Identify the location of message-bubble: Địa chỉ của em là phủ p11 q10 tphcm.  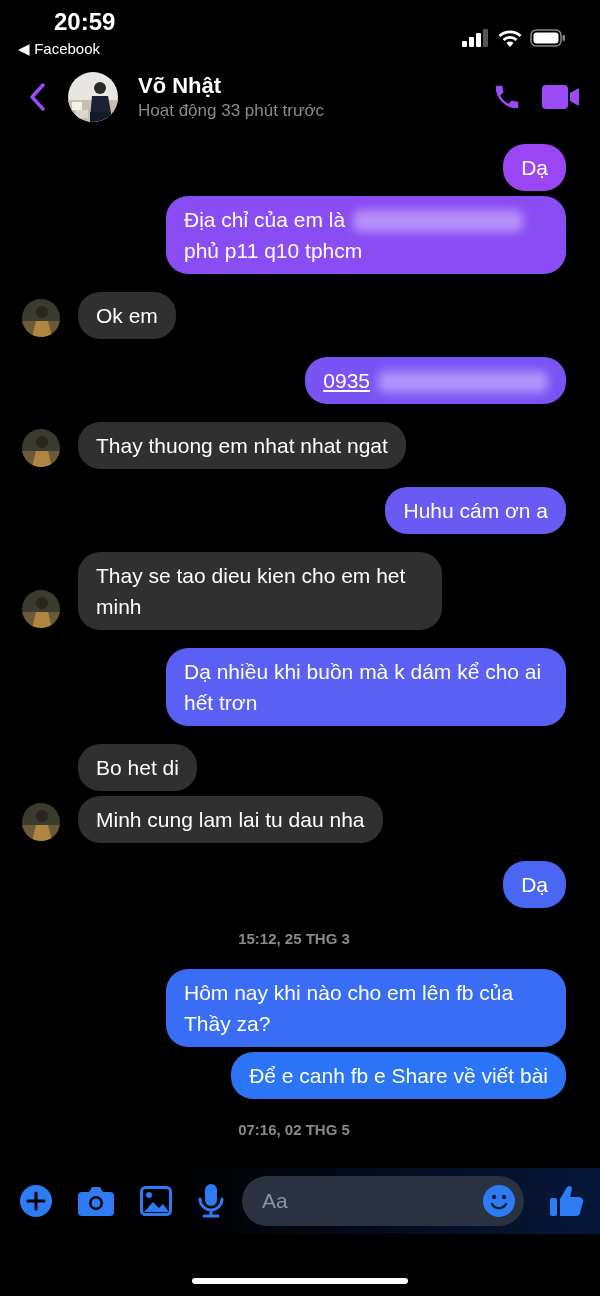
(366, 235).